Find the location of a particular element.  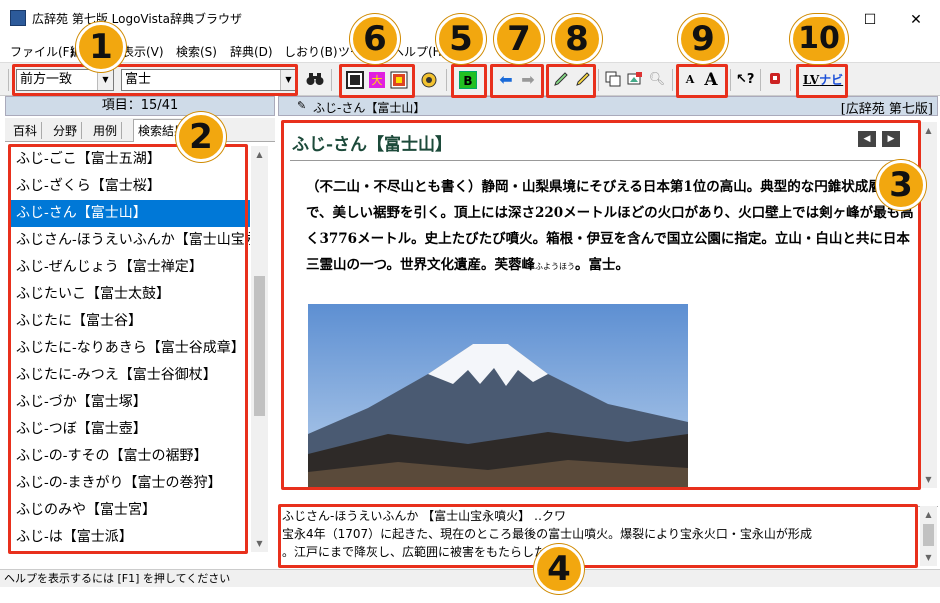

red-book-icon is located at coordinates (775, 80).